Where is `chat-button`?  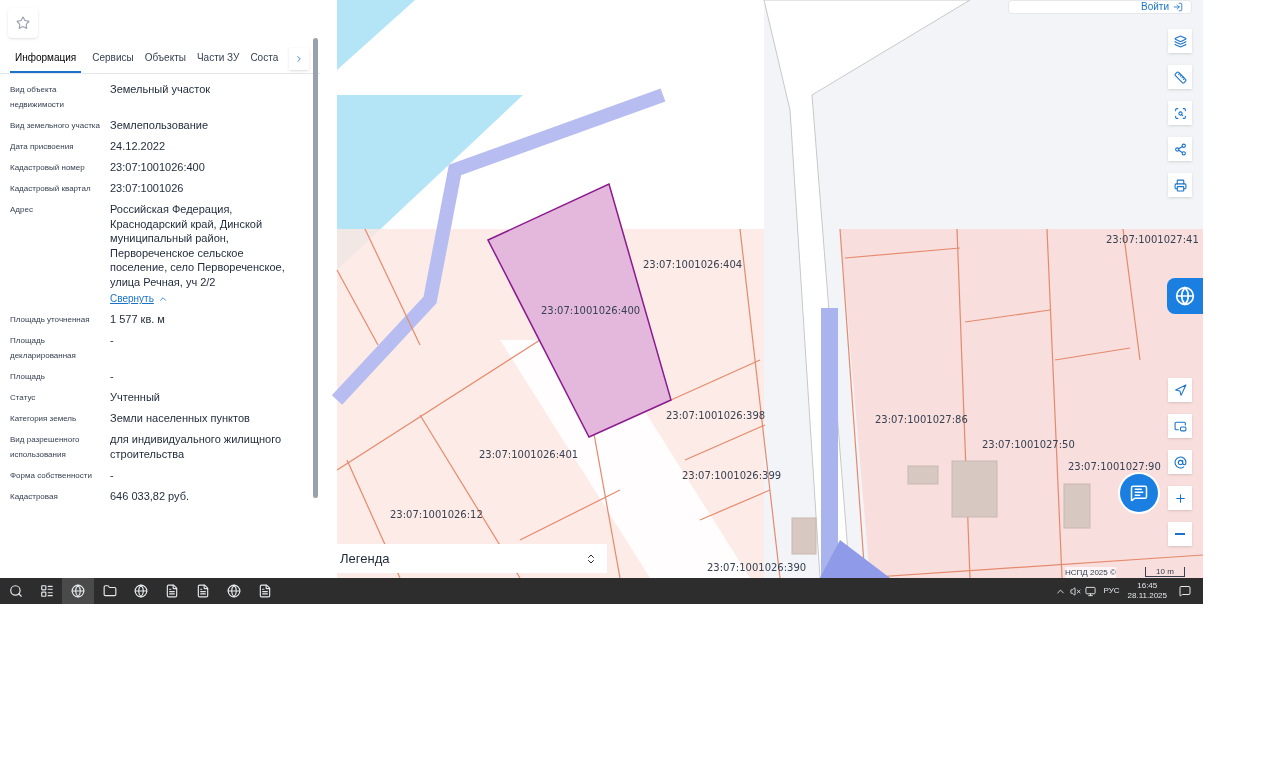
chat-button is located at coordinates (1139, 493).